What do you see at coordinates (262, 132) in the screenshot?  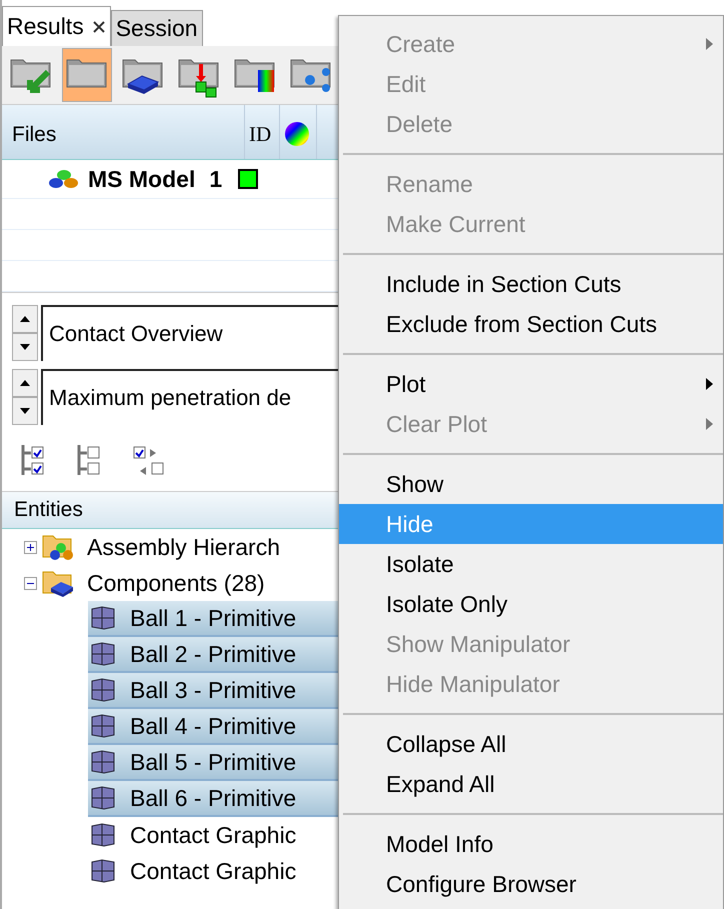 I see `column-header: ID` at bounding box center [262, 132].